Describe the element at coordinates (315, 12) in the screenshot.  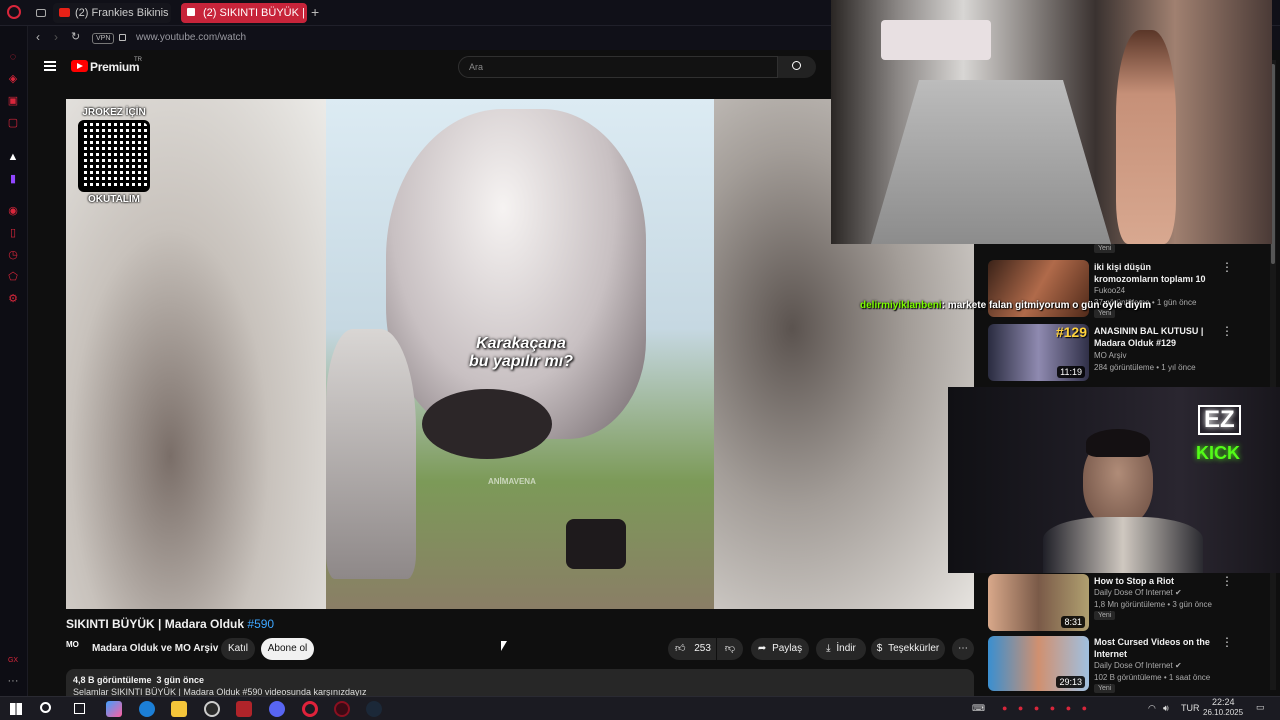
I see `new-tab-plus-icon: +` at that location.